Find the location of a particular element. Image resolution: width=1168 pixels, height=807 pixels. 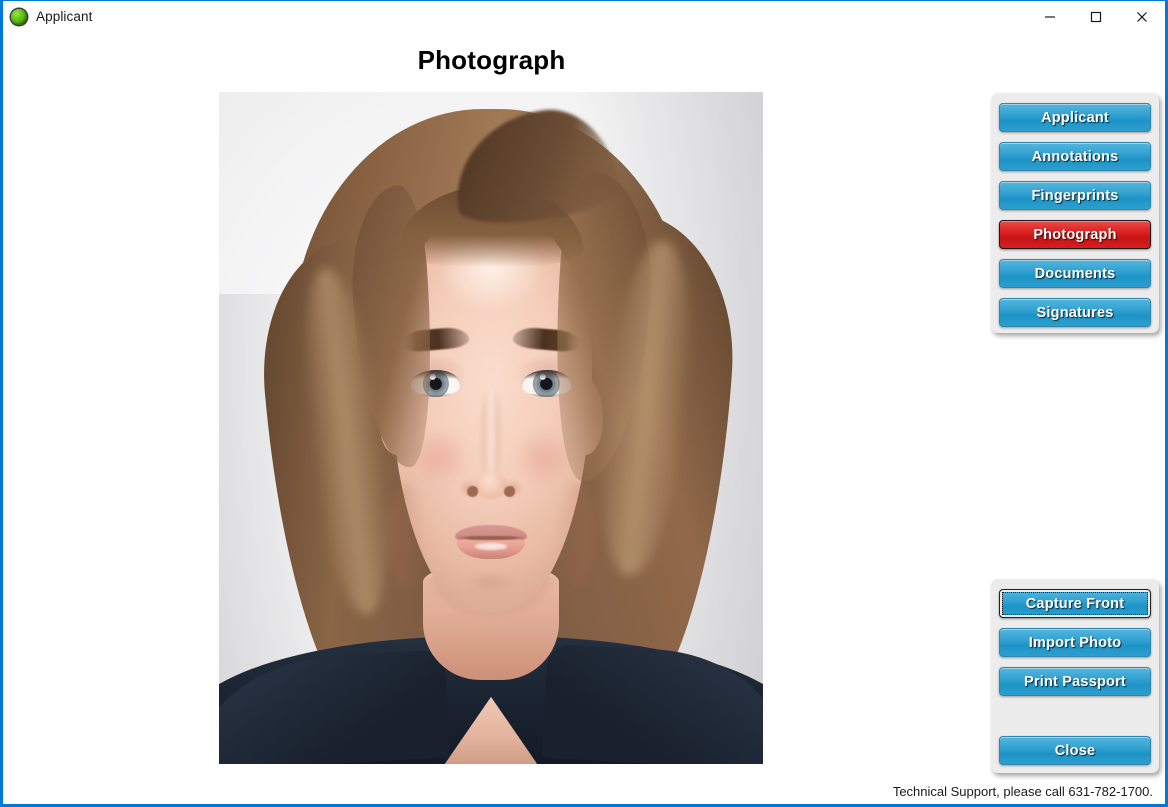

nav-label-documents: Documents is located at coordinates (1075, 273).